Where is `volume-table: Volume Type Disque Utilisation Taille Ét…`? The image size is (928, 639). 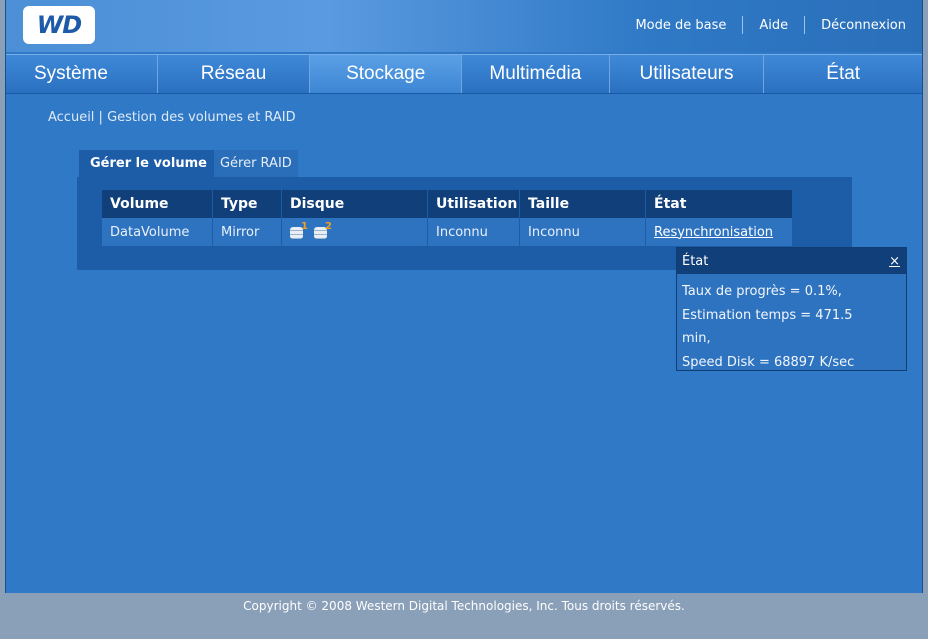 volume-table: Volume Type Disque Utilisation Taille Ét… is located at coordinates (447, 218).